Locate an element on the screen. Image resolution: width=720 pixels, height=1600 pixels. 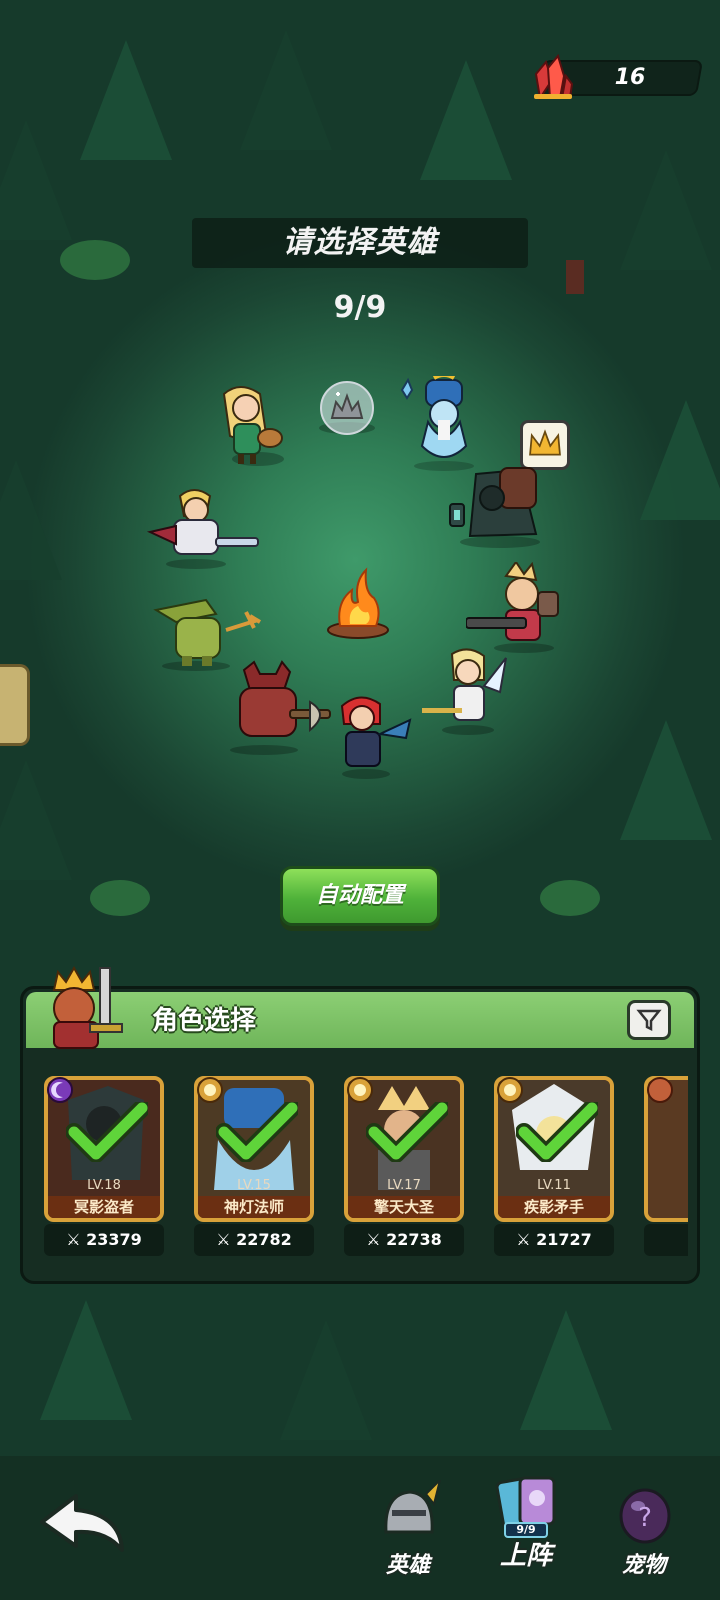
hero-name: 疾影矛手 is located at coordinates (554, 1207).